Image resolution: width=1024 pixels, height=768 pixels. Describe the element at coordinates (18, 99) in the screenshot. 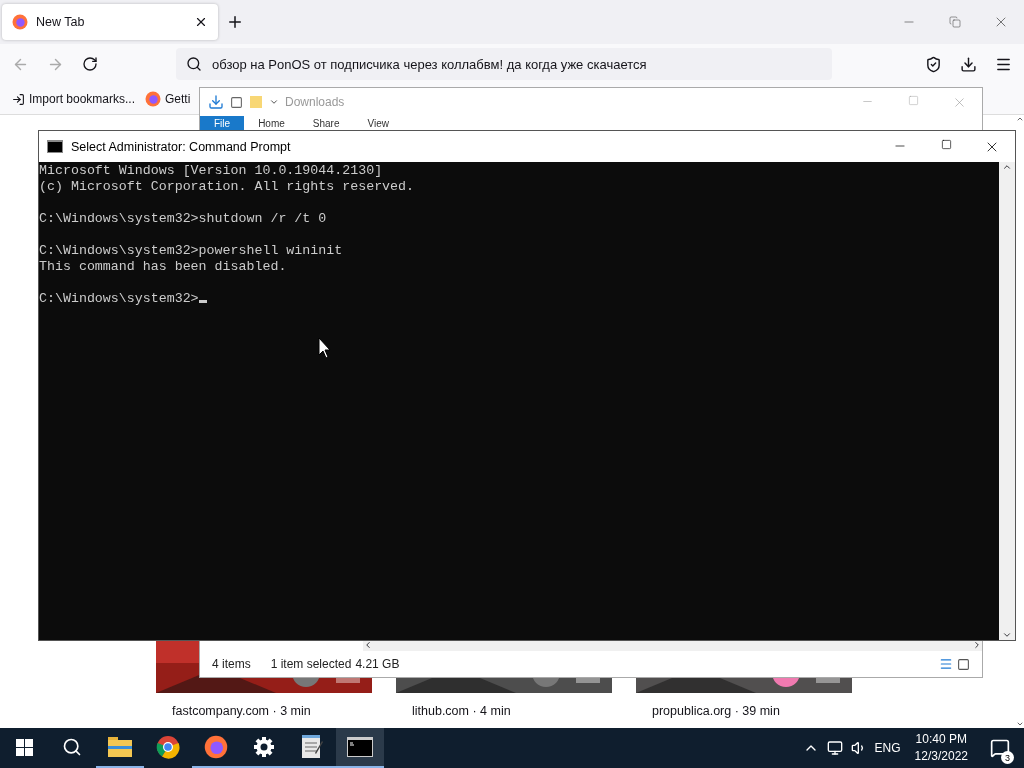

I see `import-icon` at that location.